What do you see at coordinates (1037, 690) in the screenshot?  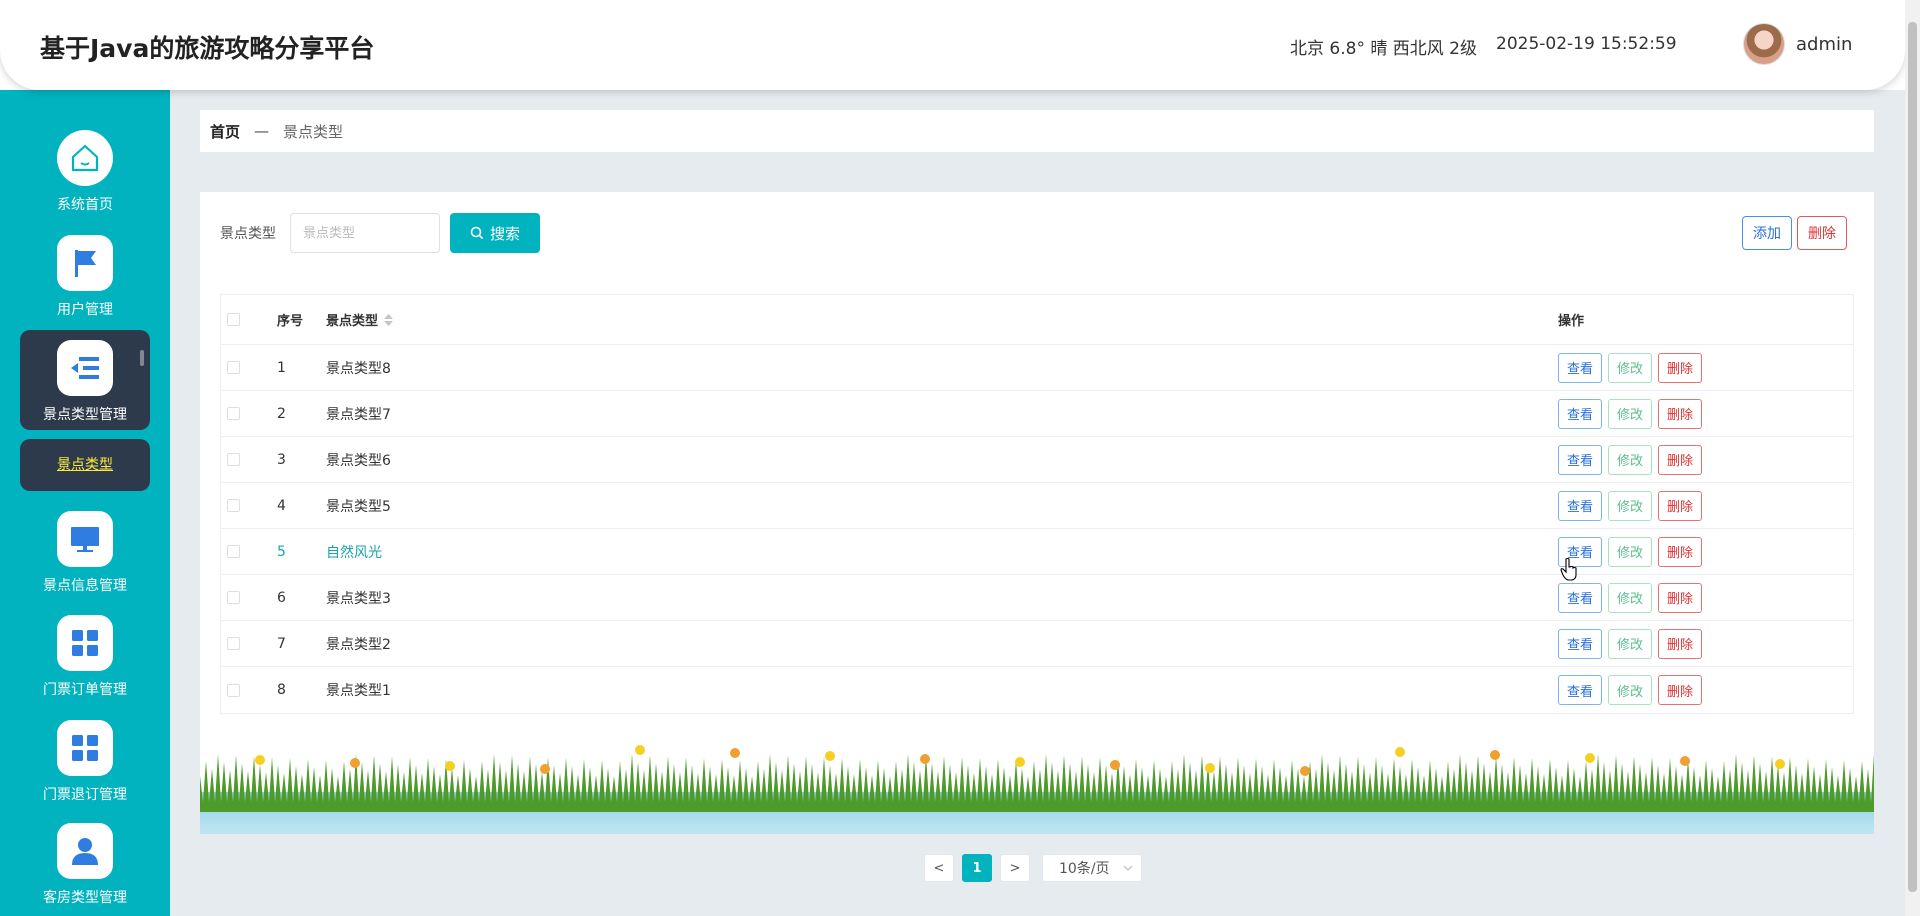 I see `table-row: 8 景点类型1 查看 修改 删除` at bounding box center [1037, 690].